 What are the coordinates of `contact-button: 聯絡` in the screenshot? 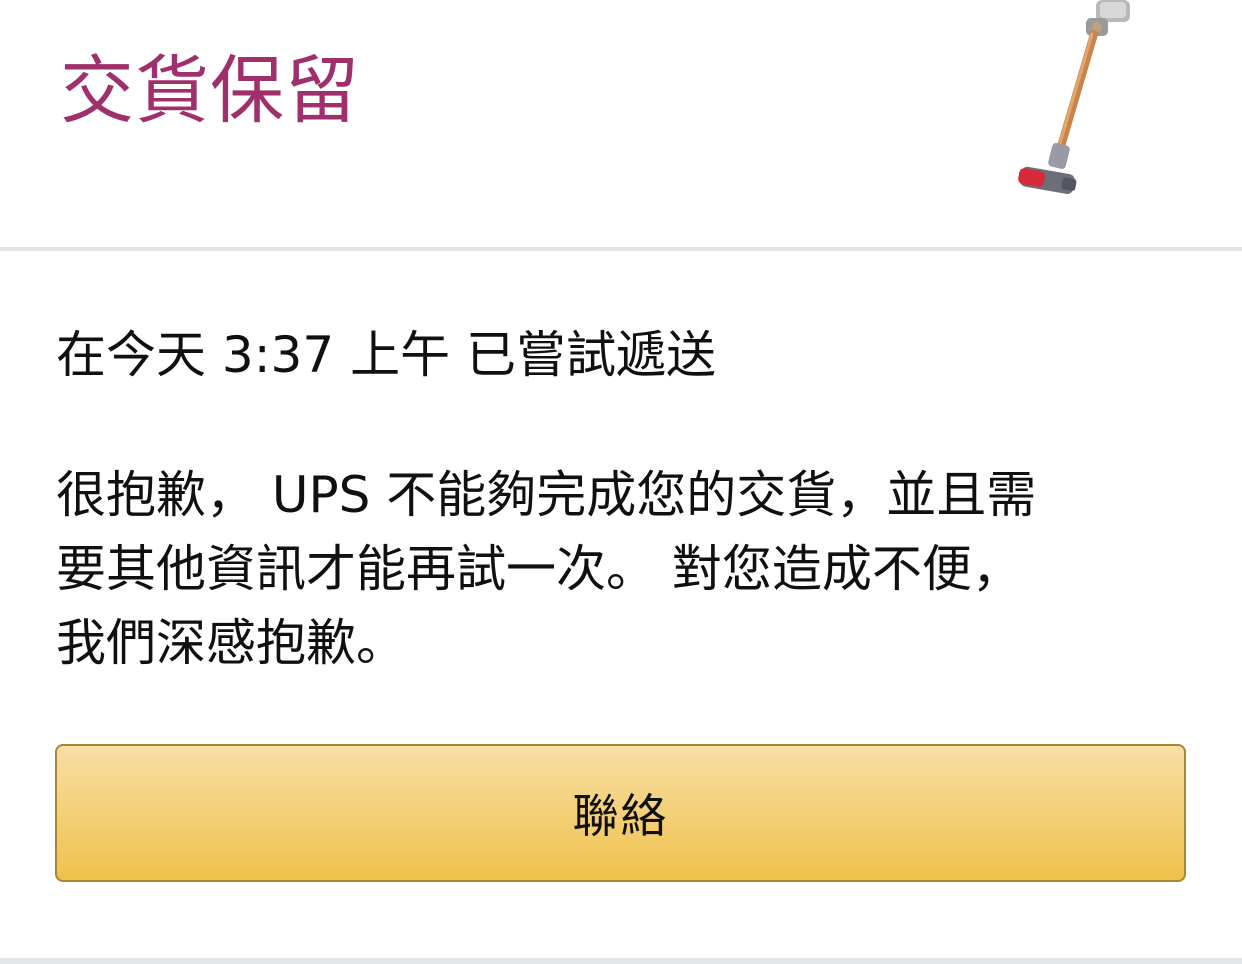 It's located at (620, 813).